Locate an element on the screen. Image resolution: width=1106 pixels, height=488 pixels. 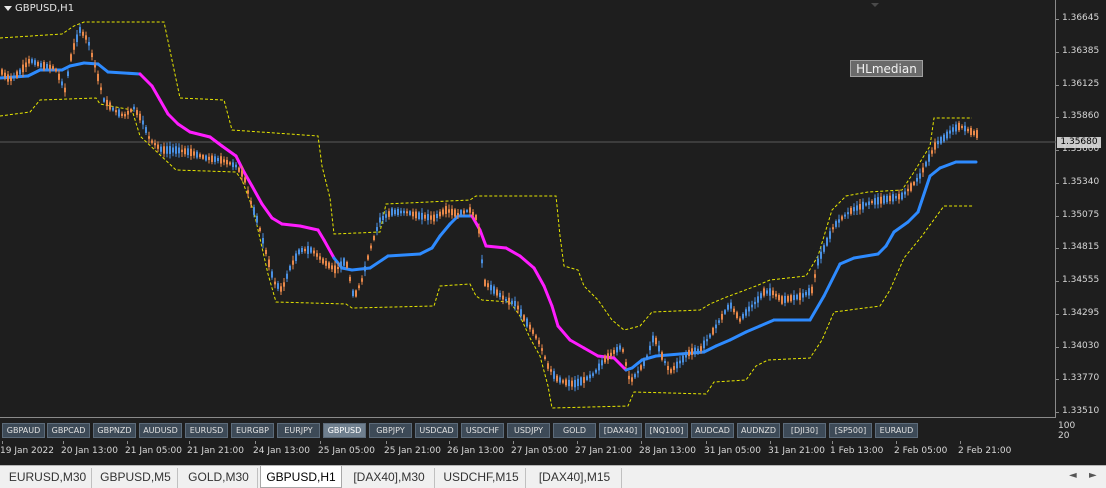
symbol-button-nq100: [NQ100] is located at coordinates (666, 430).